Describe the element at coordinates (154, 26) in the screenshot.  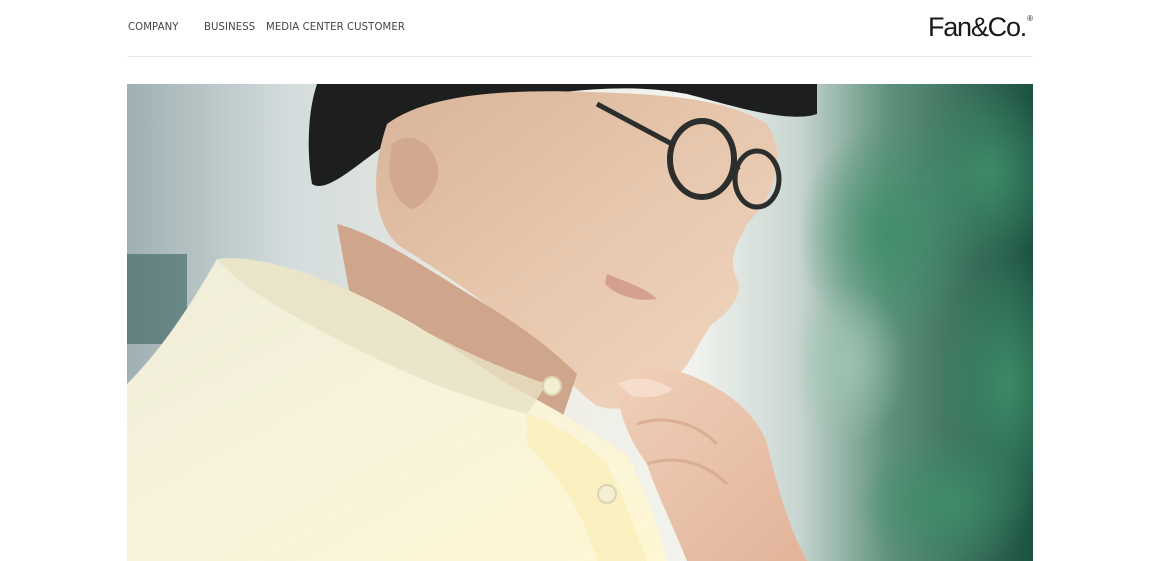
I see `nav-item-company: COMPANY` at that location.